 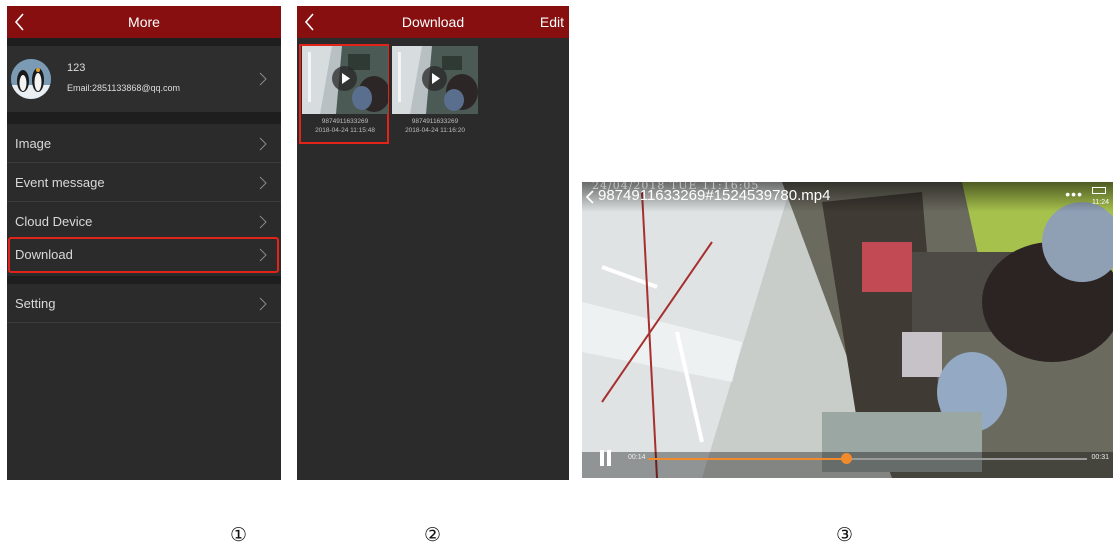 I want to click on page-title: More, so click(x=144, y=22).